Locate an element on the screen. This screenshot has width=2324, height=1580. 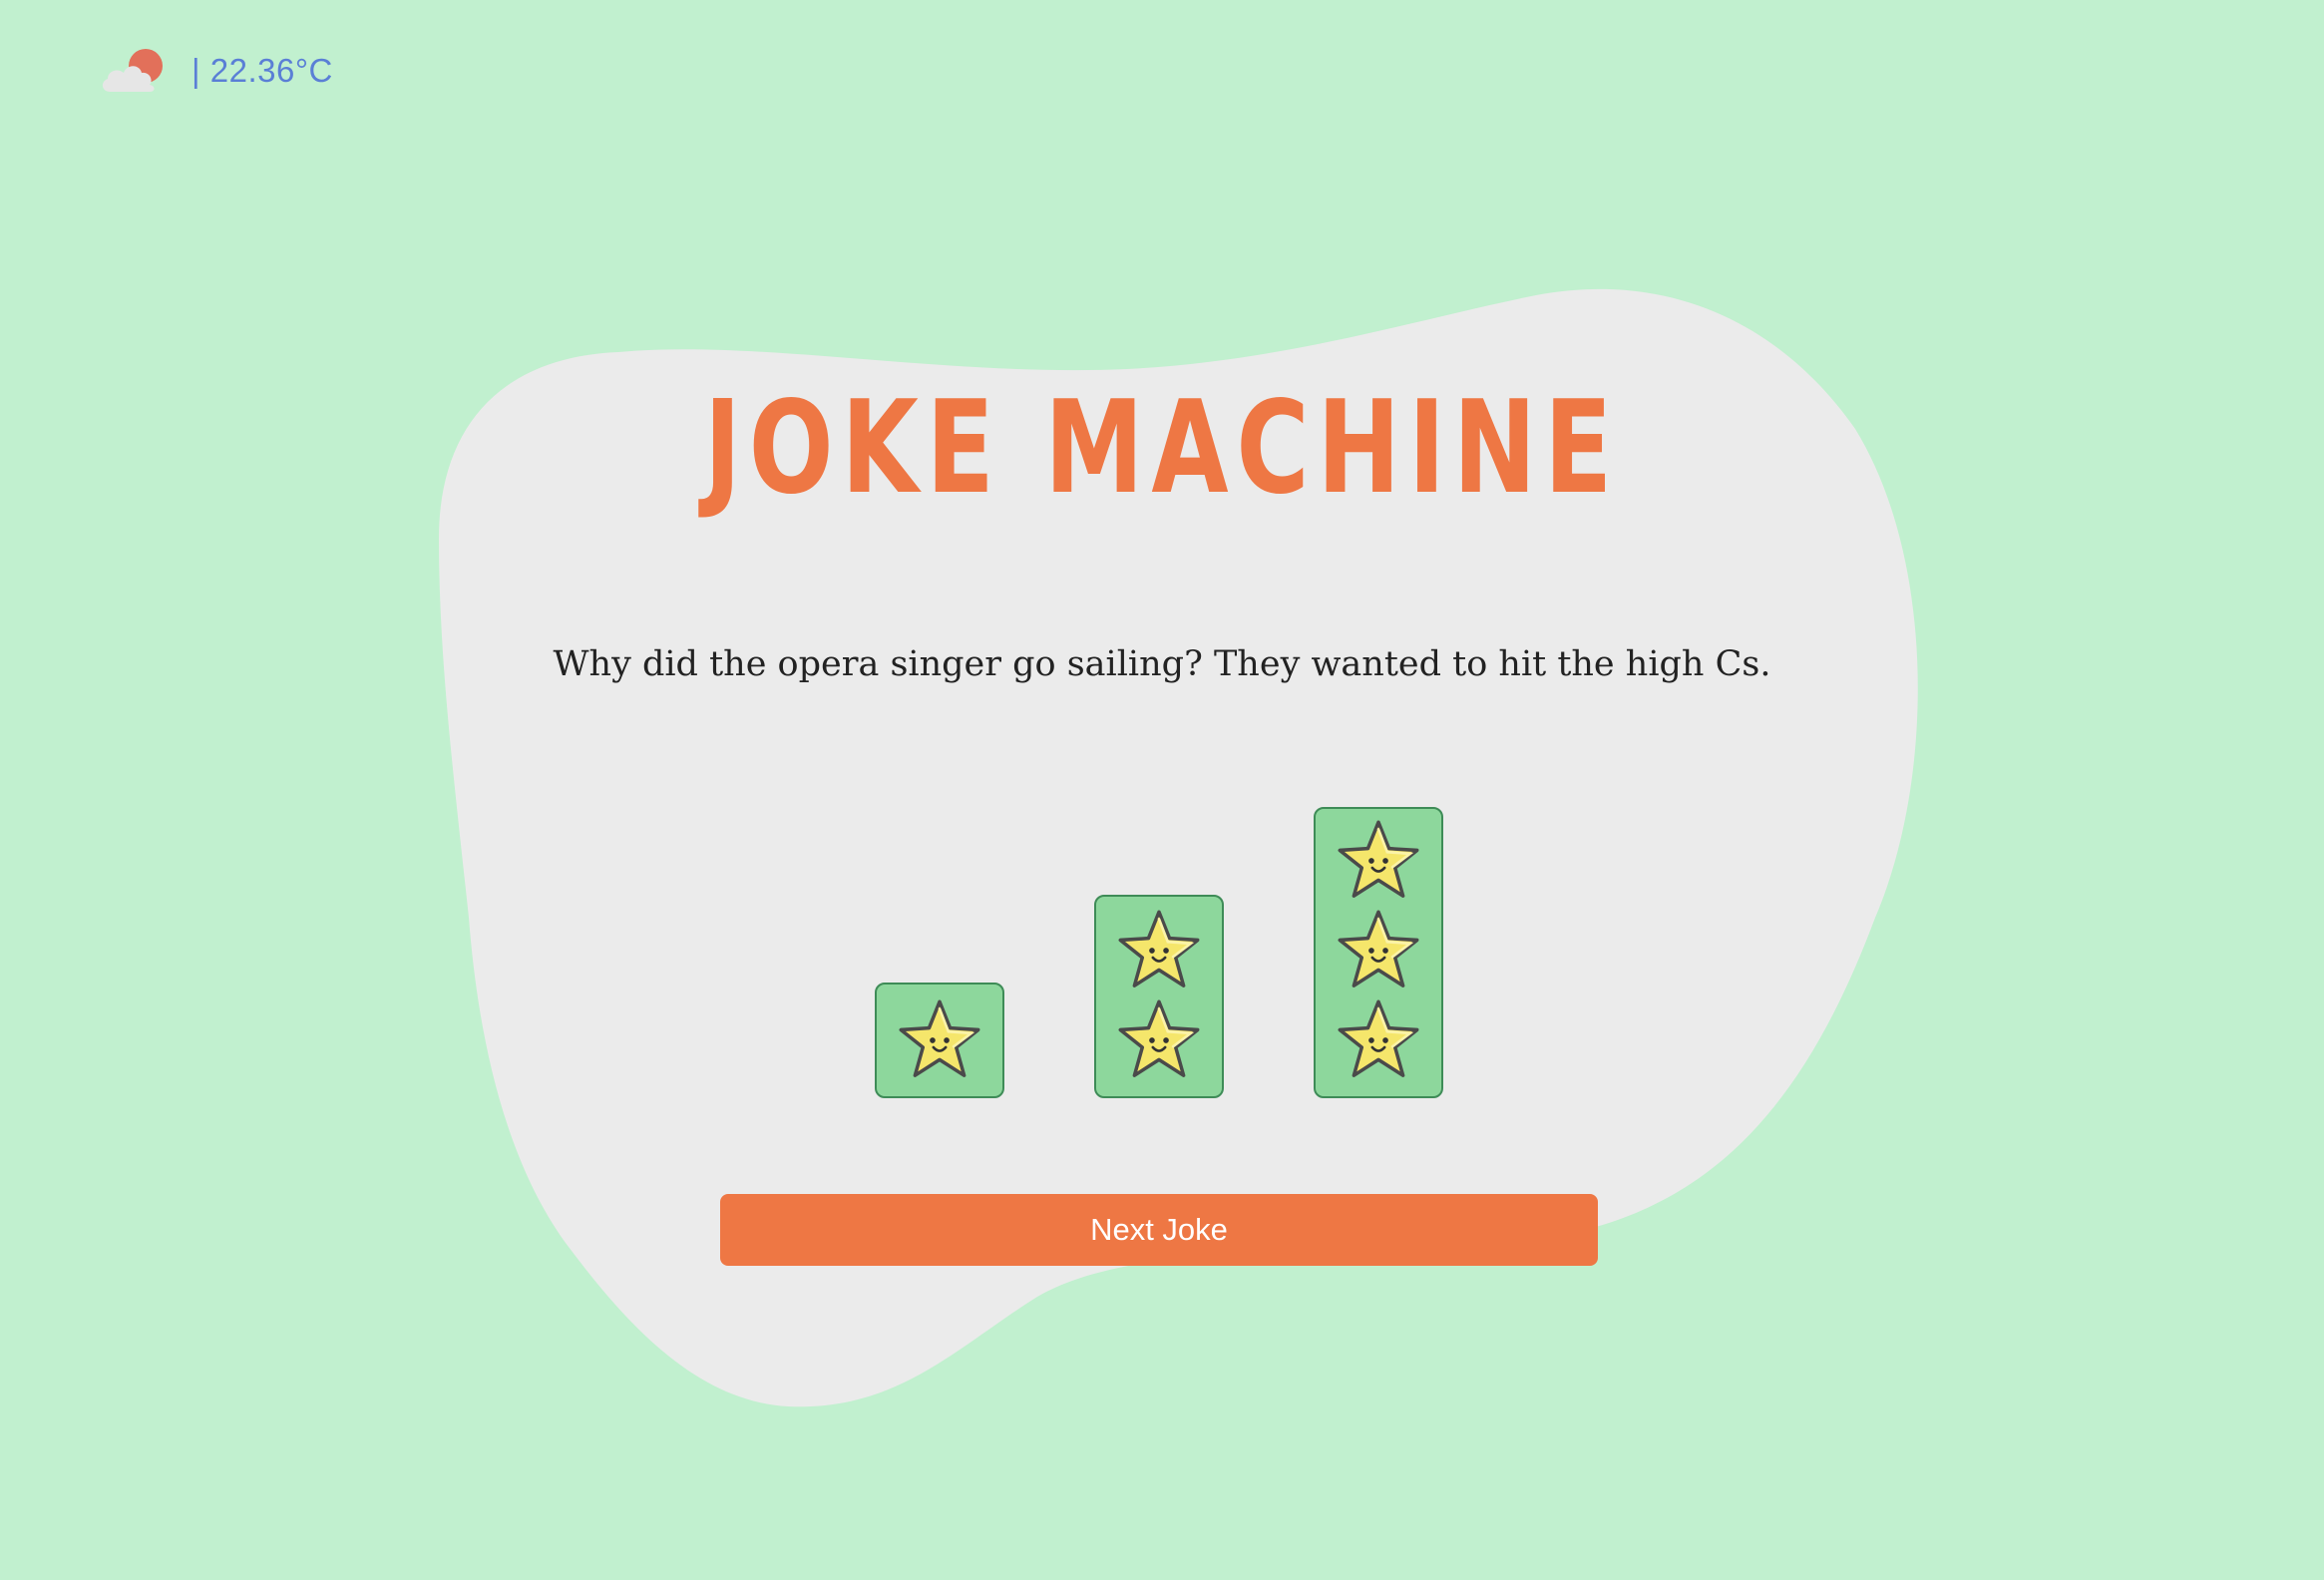
rating-button-2-stars is located at coordinates (1159, 997).